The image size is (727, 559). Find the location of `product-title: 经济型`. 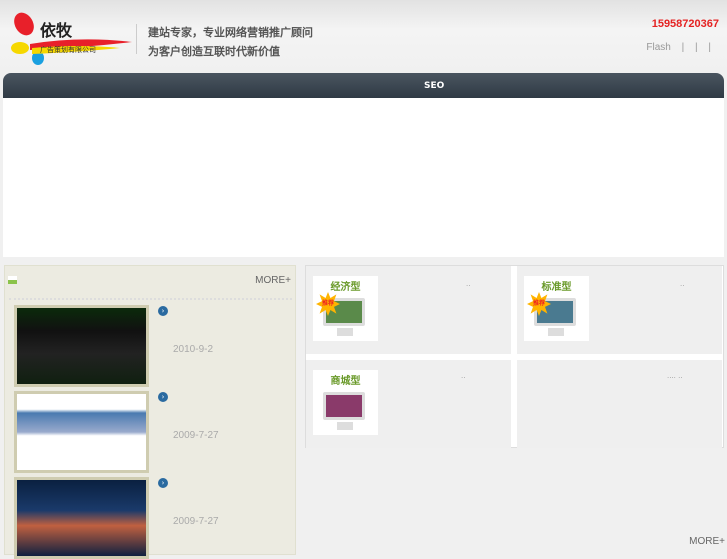

product-title: 经济型 is located at coordinates (345, 287).